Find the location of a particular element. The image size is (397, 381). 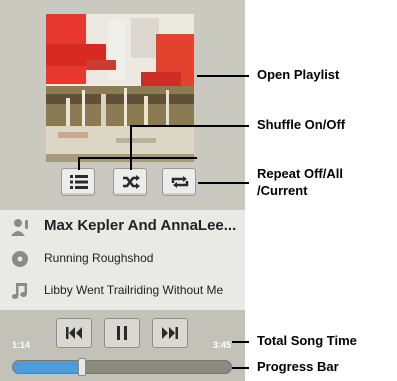

transport-bar: 1:14 3:45 is located at coordinates (122, 345).